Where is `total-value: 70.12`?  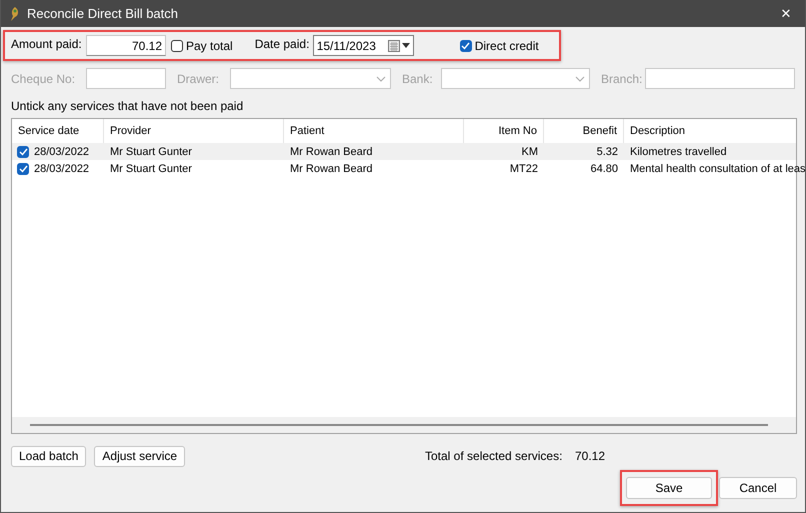
total-value: 70.12 is located at coordinates (590, 456).